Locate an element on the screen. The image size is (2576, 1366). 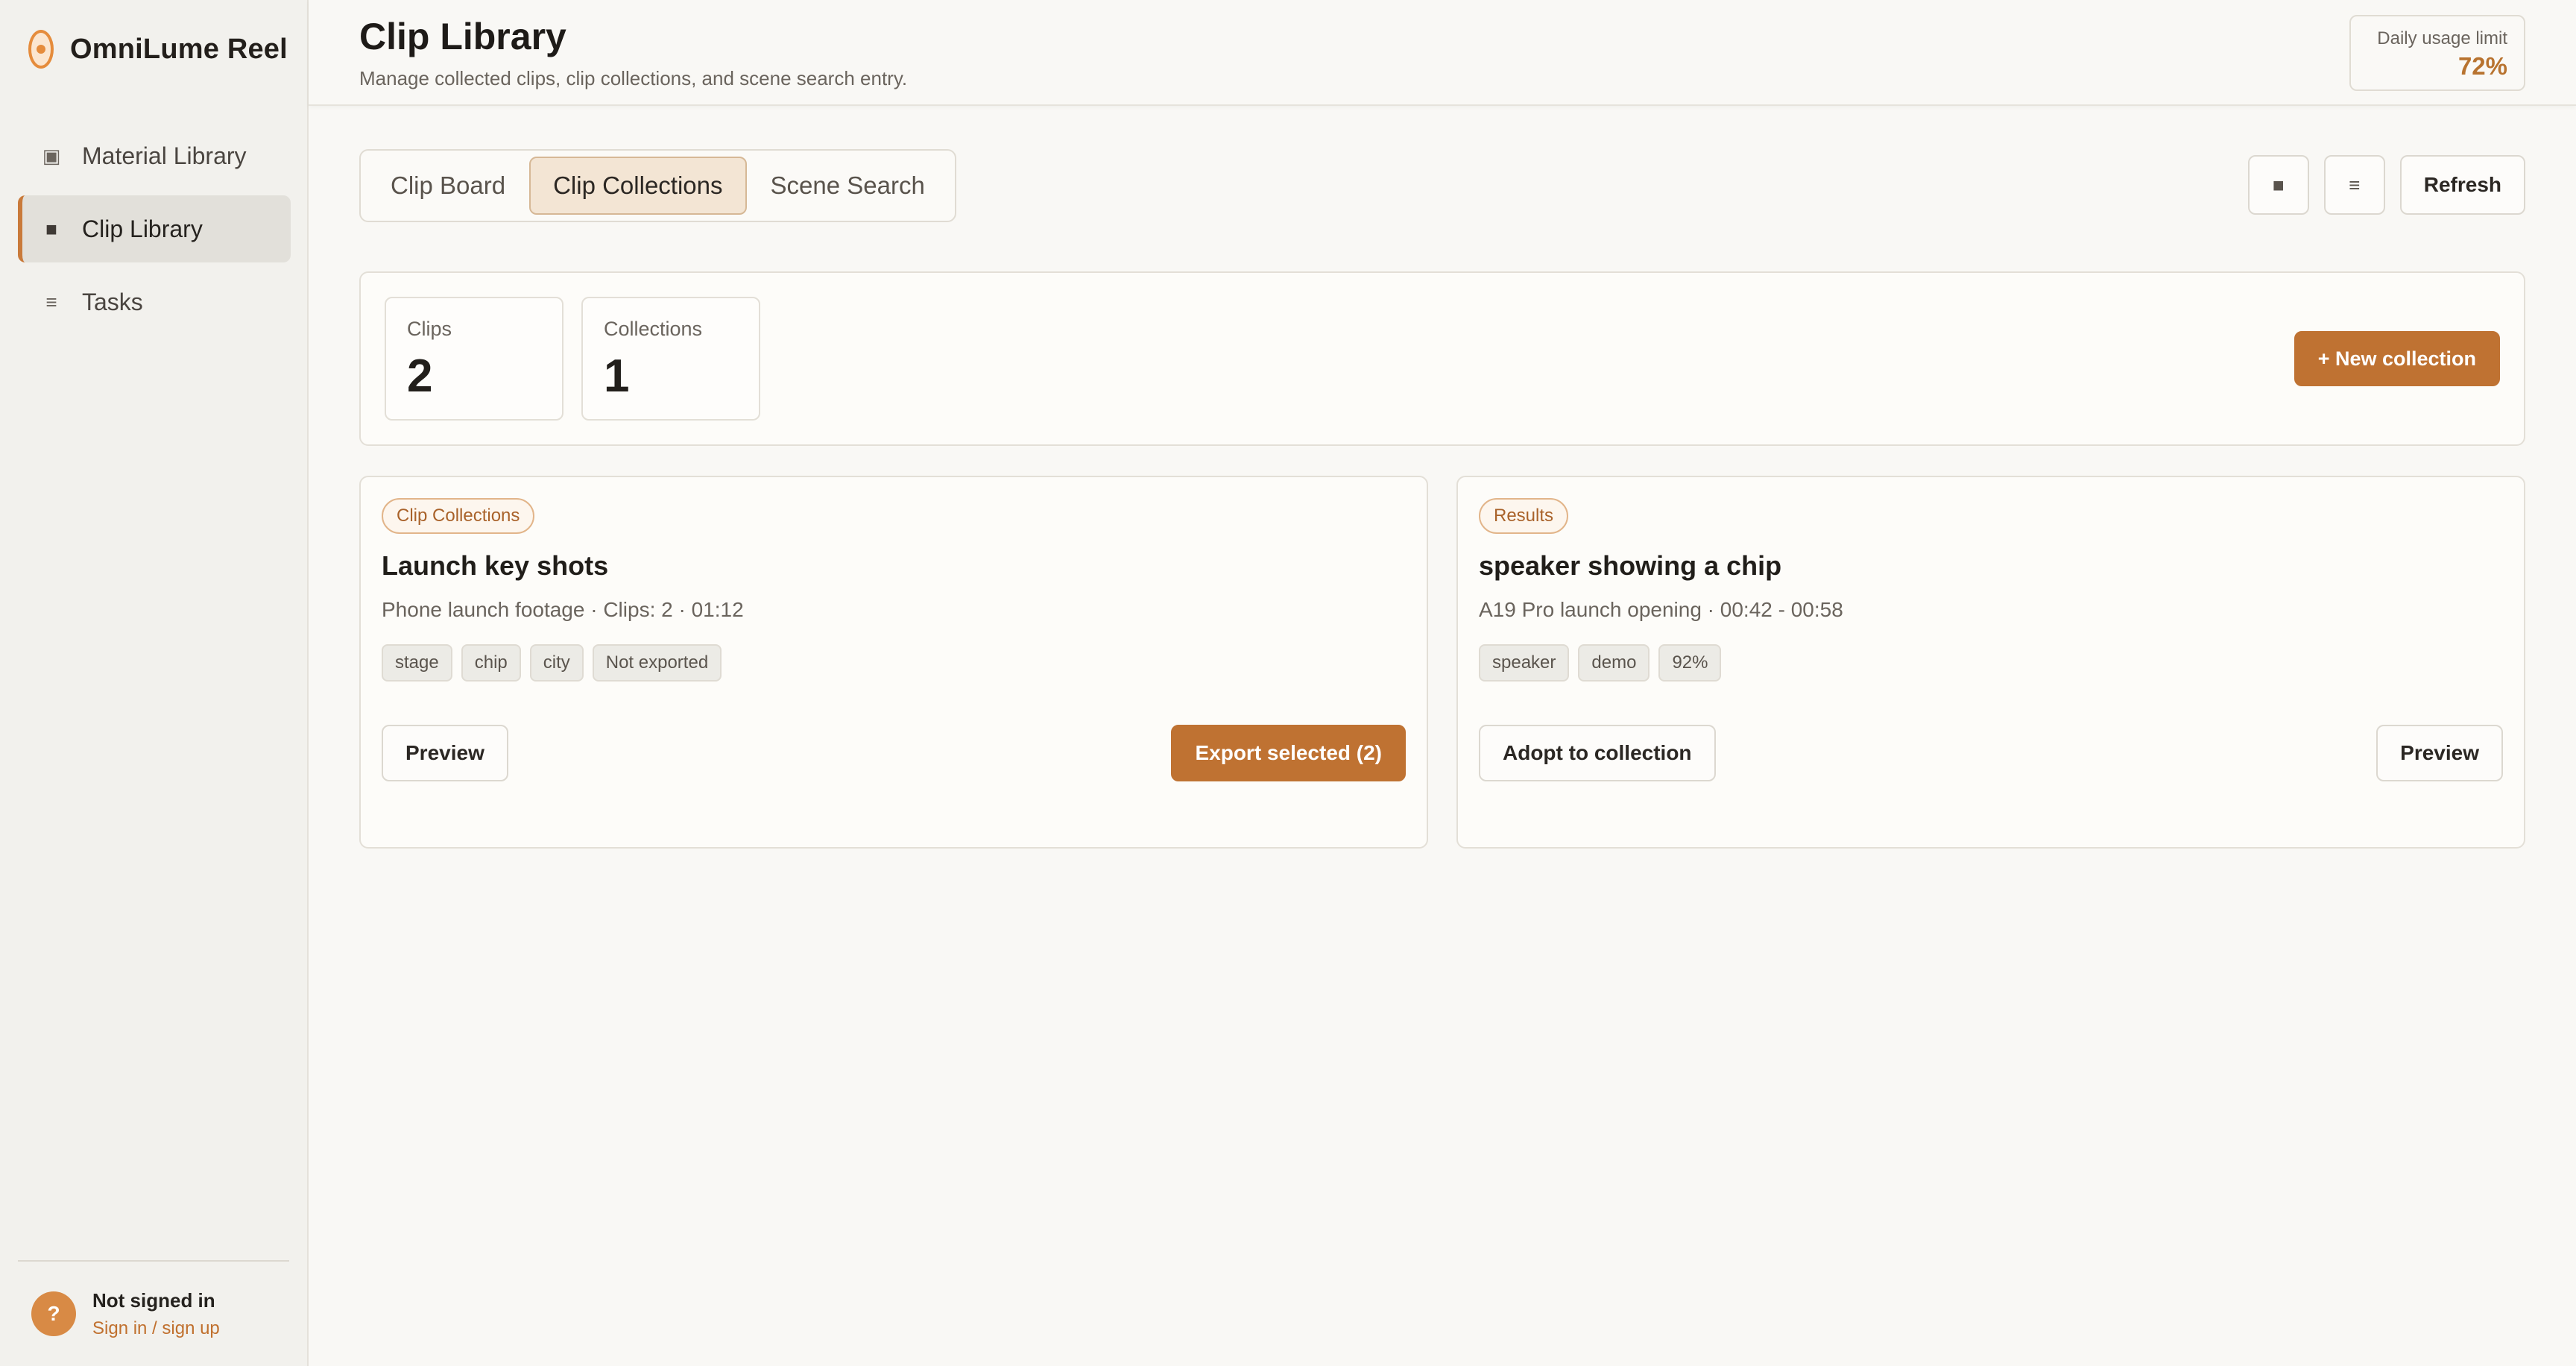
account-panel: ? Not signed in Sign in / sign up is located at coordinates (153, 1313).